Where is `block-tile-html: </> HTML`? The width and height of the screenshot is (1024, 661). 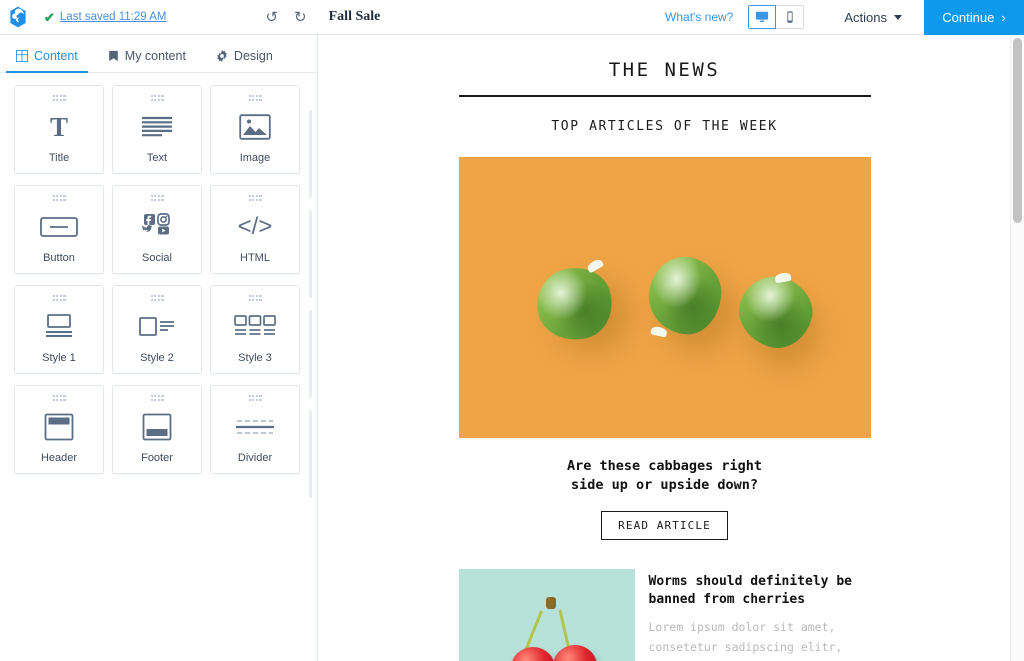
block-tile-html: </> HTML is located at coordinates (255, 229).